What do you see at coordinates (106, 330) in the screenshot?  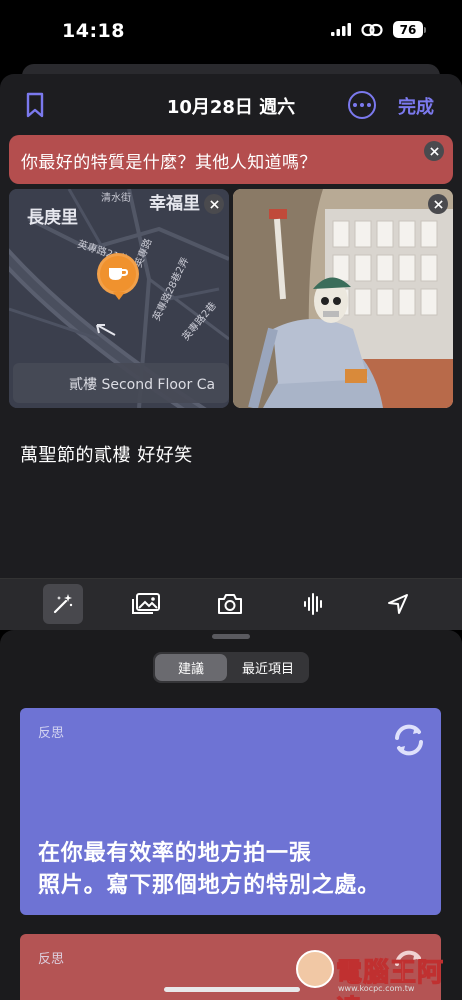 I see `navigation-arrow-icon` at bounding box center [106, 330].